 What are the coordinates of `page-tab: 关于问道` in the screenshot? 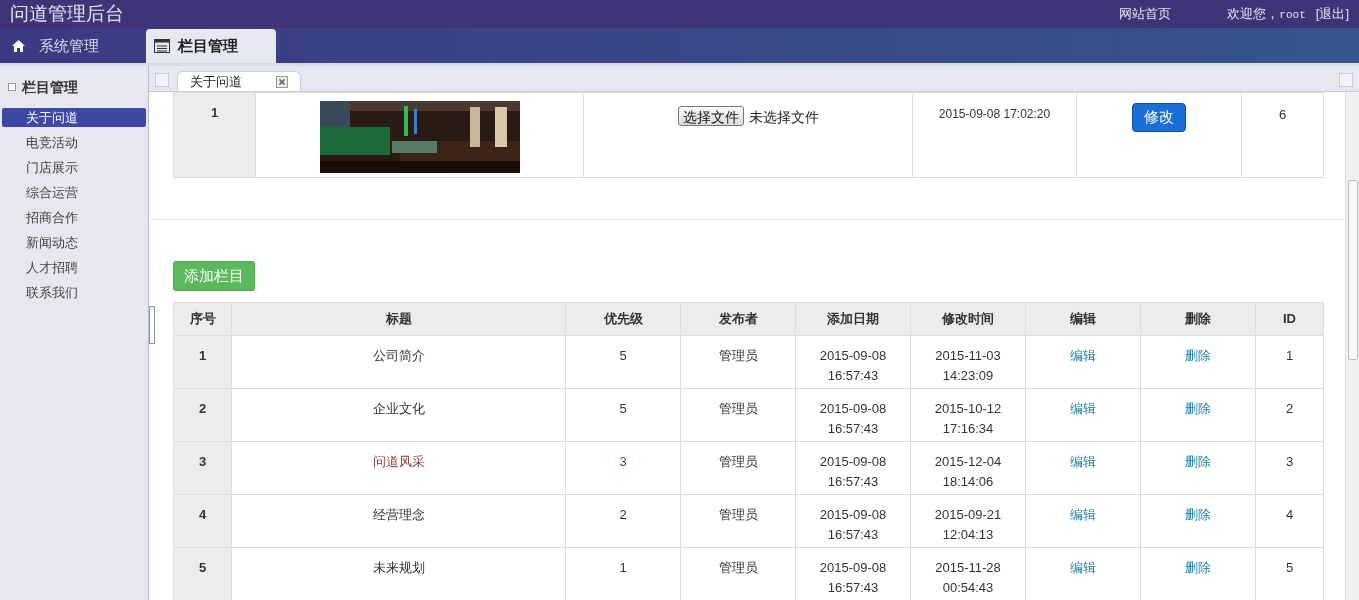 It's located at (239, 81).